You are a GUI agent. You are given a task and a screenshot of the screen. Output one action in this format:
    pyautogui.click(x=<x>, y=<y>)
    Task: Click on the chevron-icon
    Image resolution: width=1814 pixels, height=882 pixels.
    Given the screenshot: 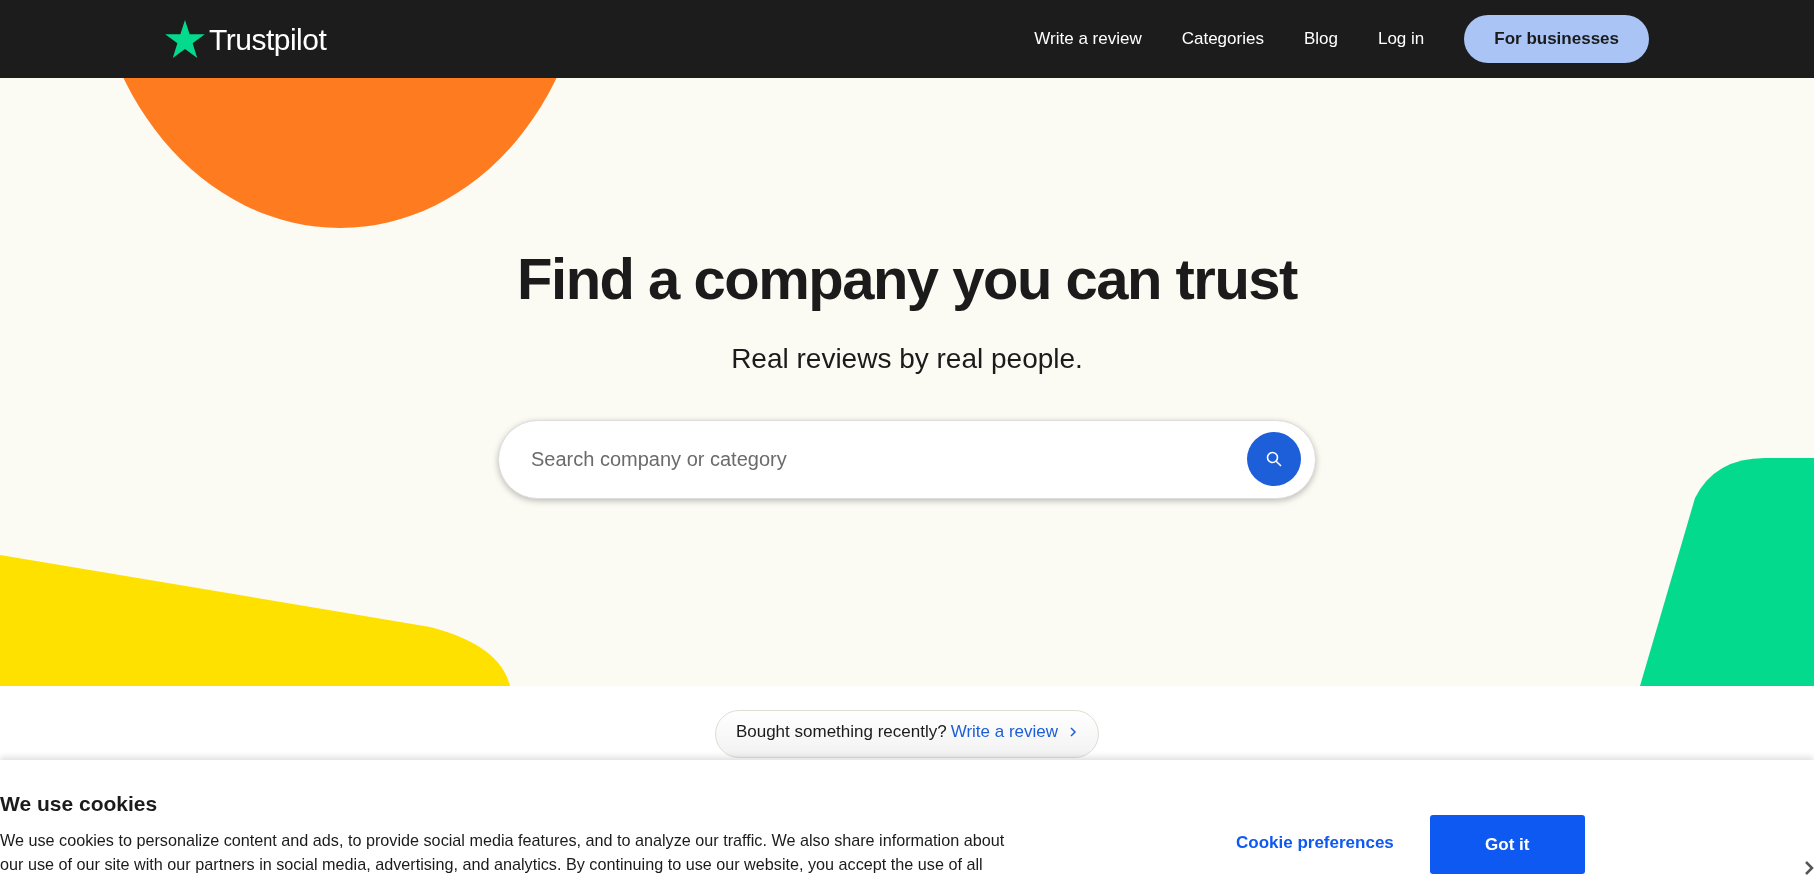 What is the action you would take?
    pyautogui.click(x=1073, y=731)
    